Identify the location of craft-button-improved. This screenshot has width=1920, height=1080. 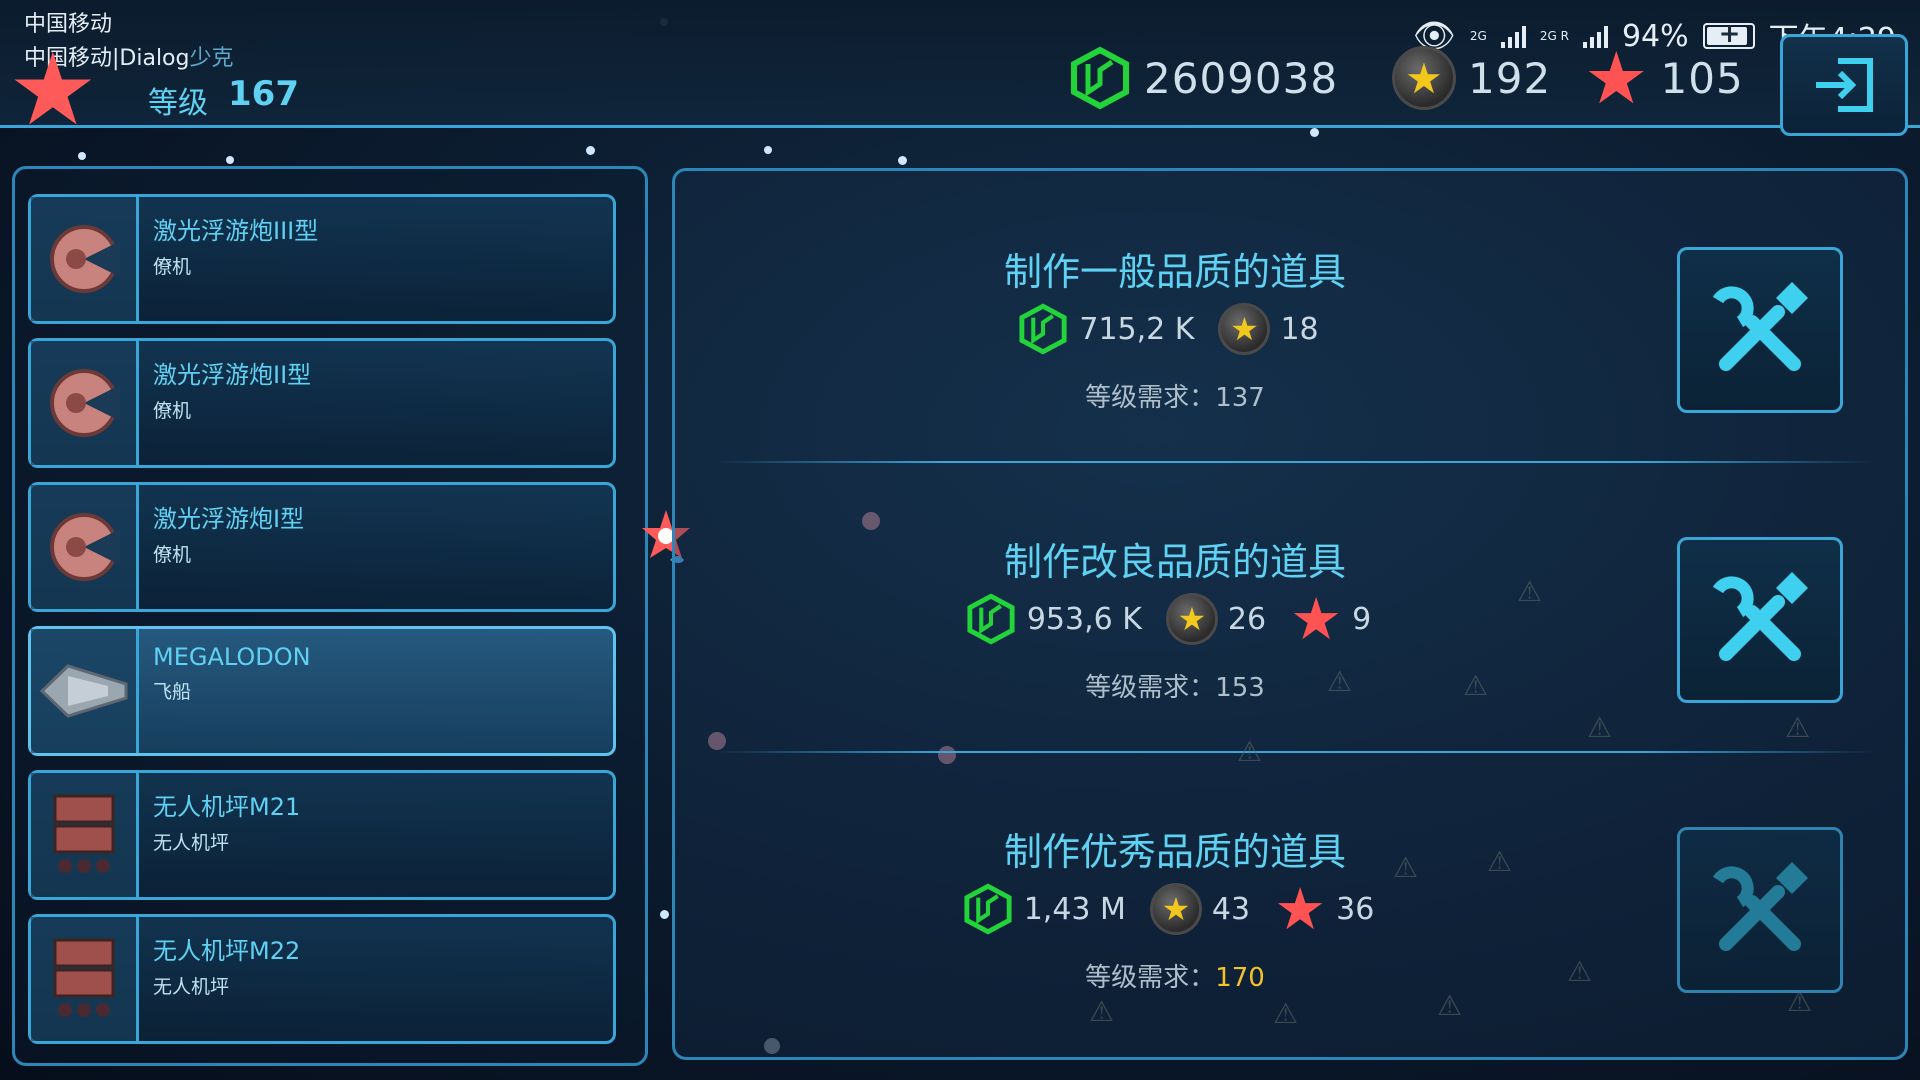
(1760, 620).